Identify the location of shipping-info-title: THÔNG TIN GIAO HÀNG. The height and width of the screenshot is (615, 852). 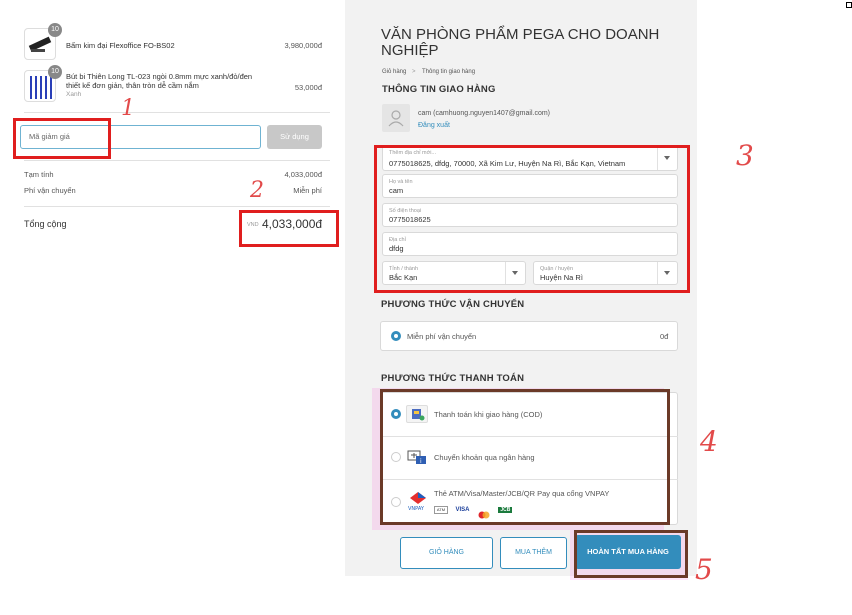
(439, 89).